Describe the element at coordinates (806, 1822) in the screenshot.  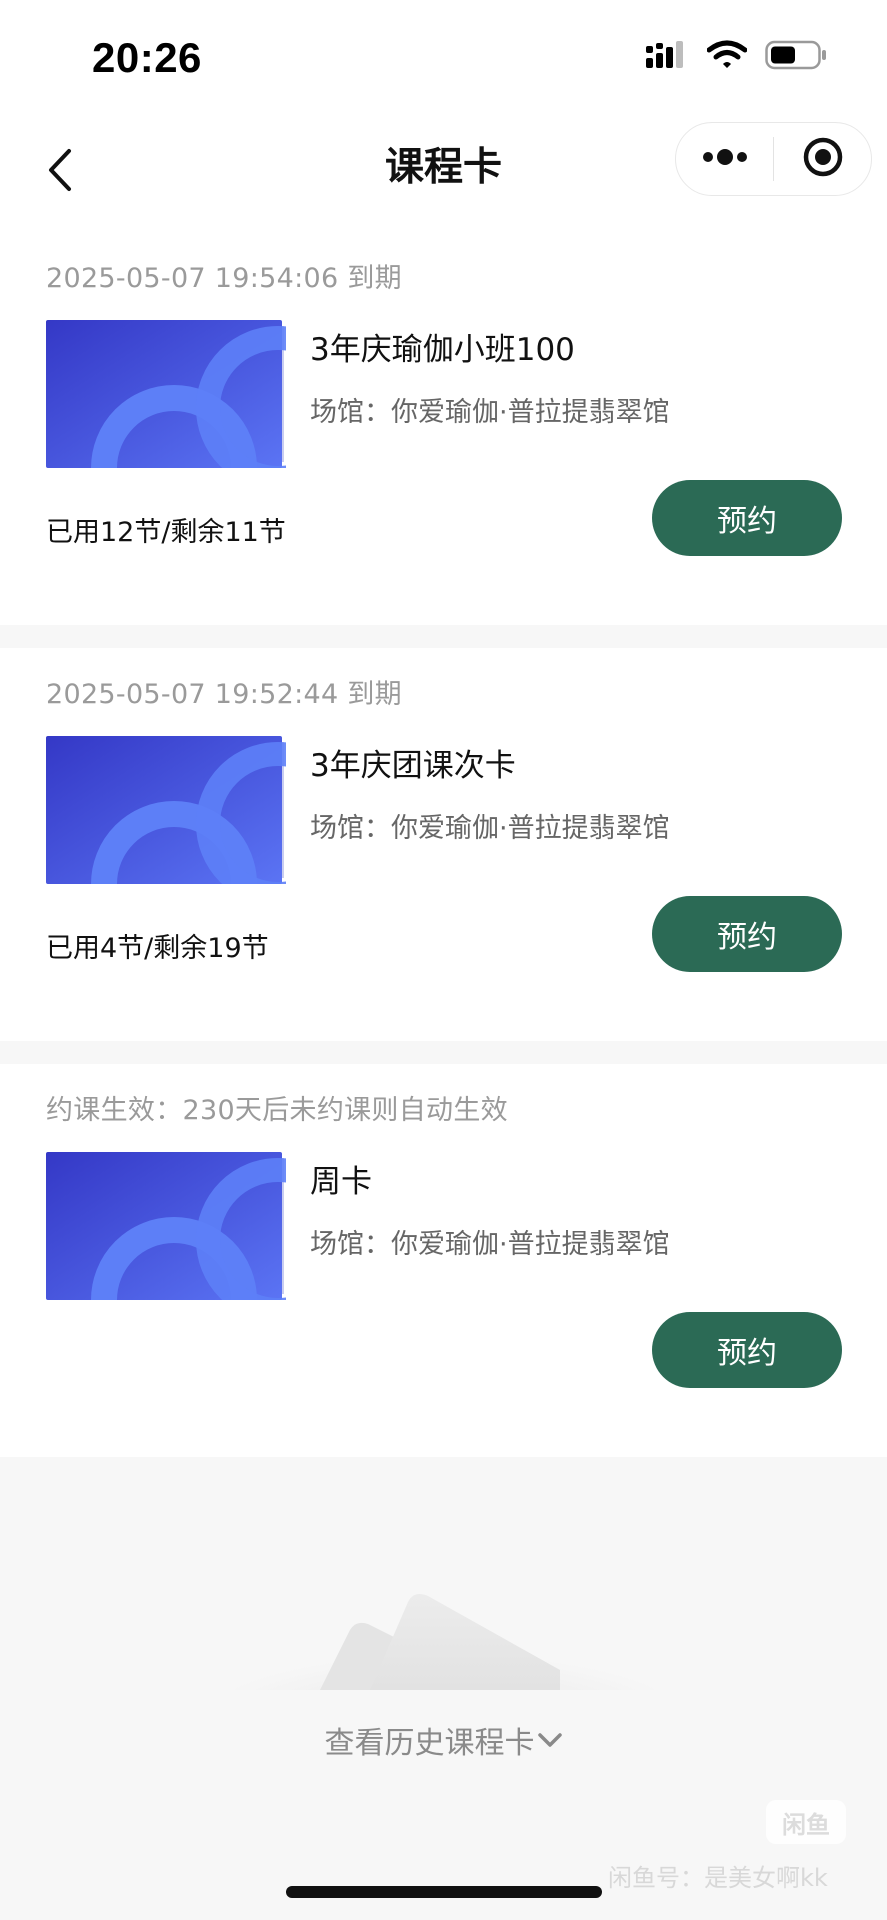
I see `watermark-logo: 闲鱼` at that location.